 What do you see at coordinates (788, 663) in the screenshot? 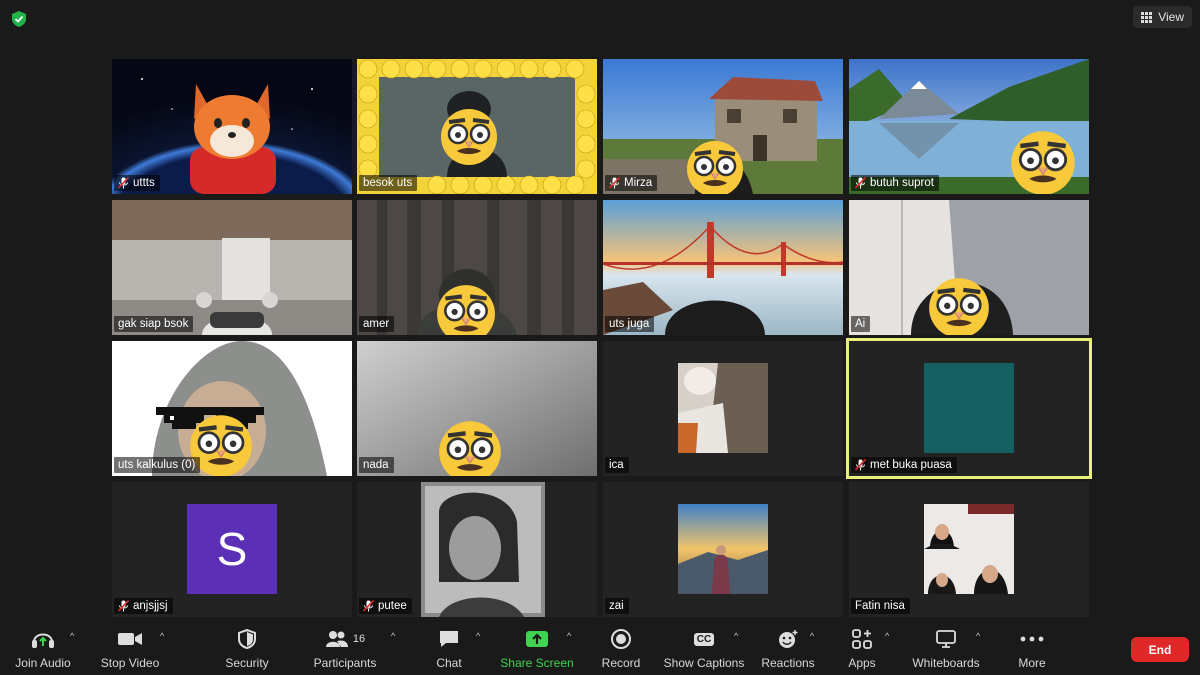
I see `reactions-label: Reactions` at bounding box center [788, 663].